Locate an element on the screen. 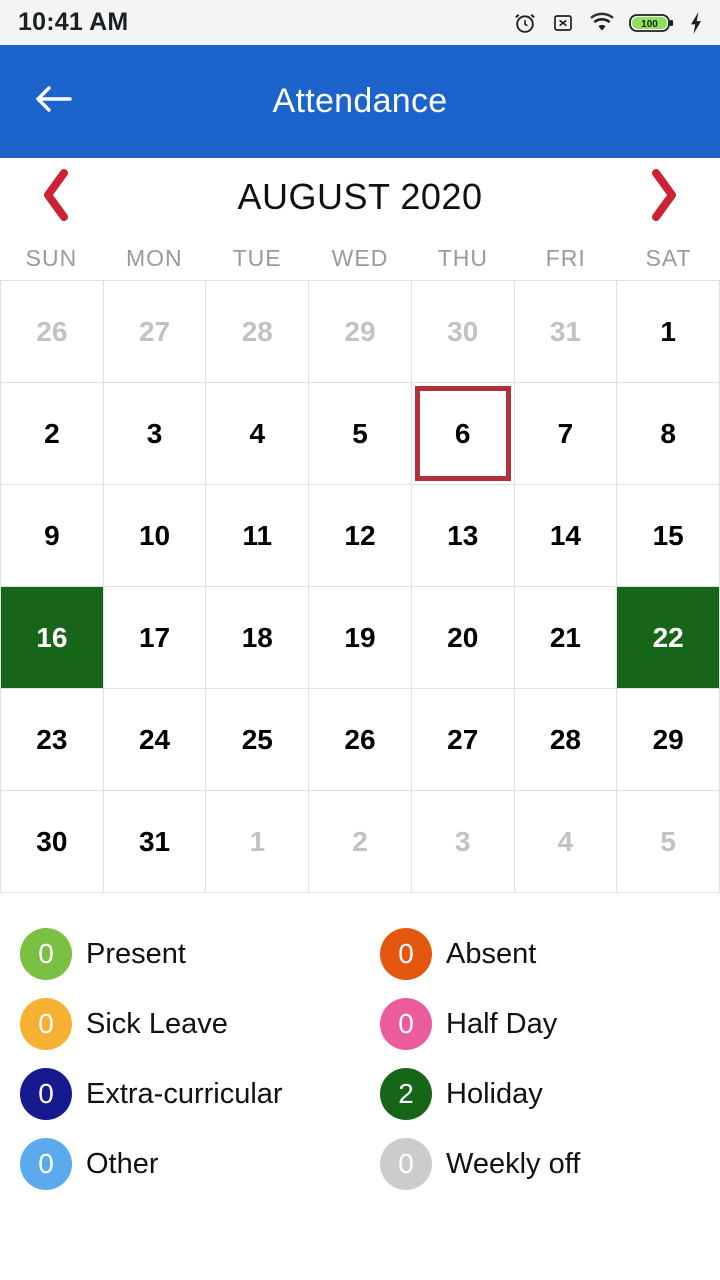 Image resolution: width=720 pixels, height=1280 pixels. back-button is located at coordinates (54, 102).